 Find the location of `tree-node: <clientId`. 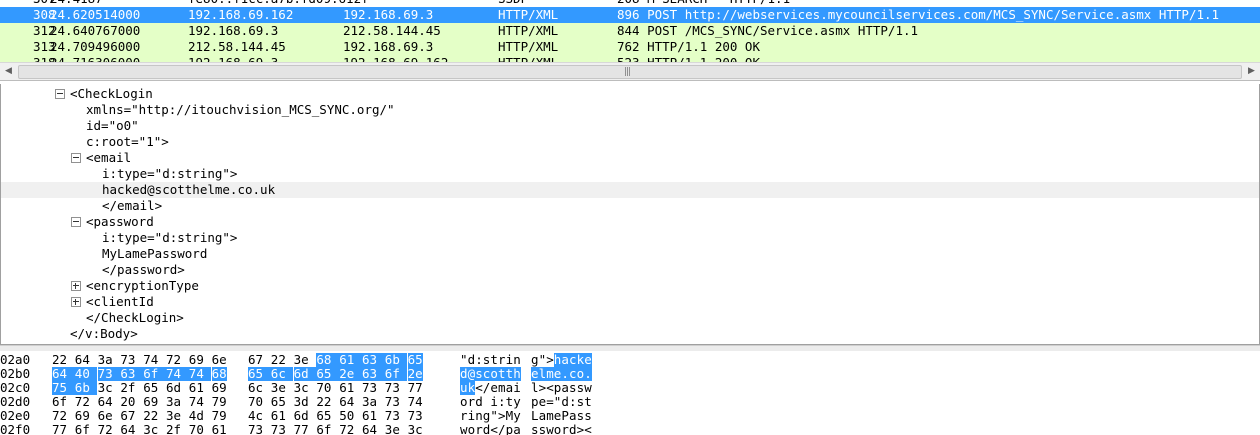

tree-node: <clientId is located at coordinates (630, 302).